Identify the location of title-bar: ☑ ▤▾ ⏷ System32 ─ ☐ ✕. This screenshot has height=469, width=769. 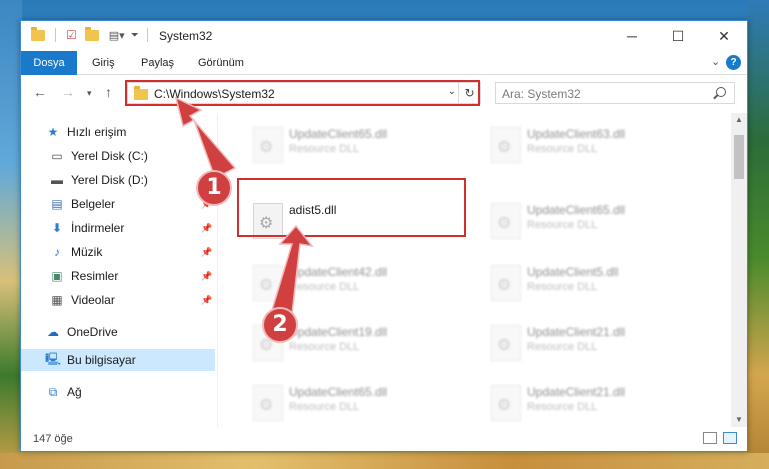
(384, 36).